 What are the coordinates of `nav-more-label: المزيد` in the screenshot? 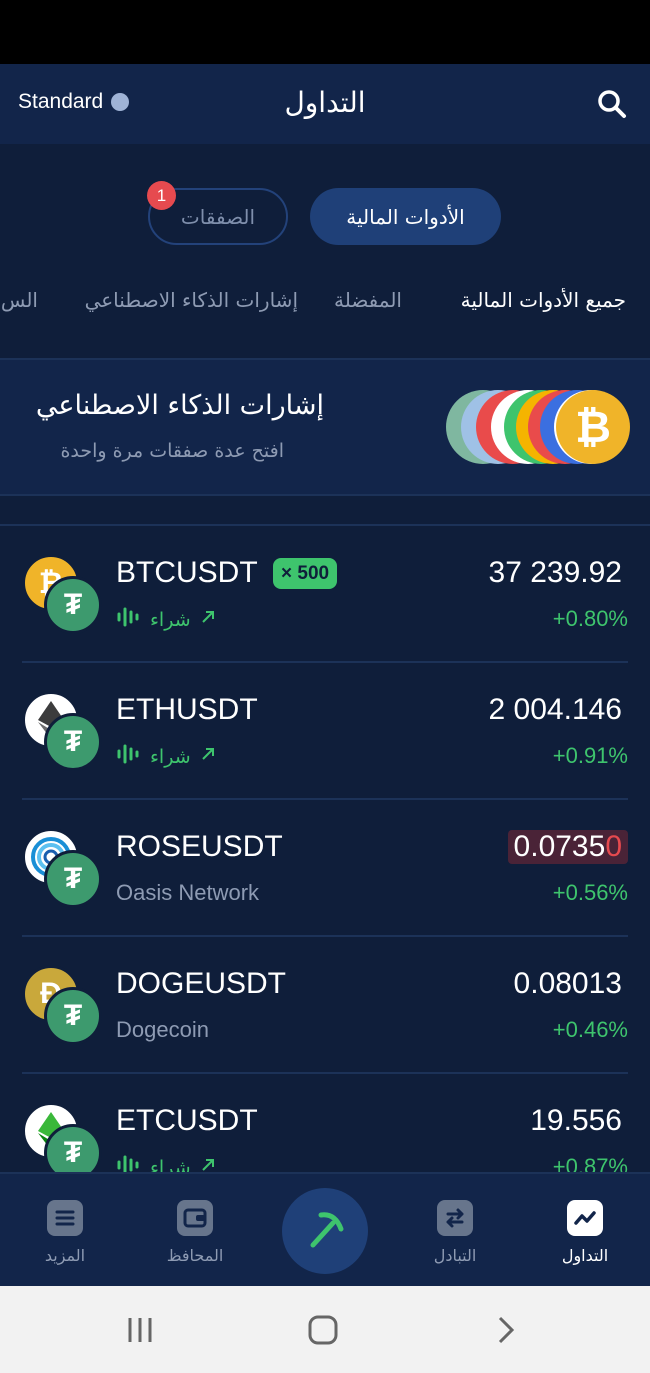 It's located at (65, 1255).